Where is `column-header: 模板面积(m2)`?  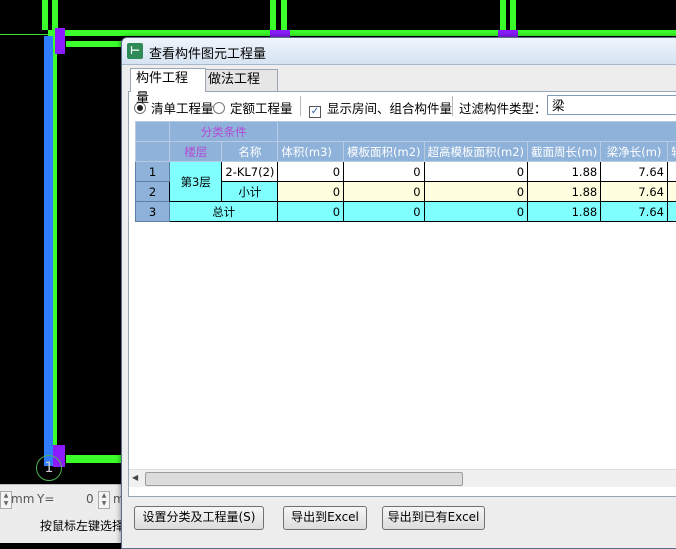 column-header: 模板面积(m2) is located at coordinates (384, 152).